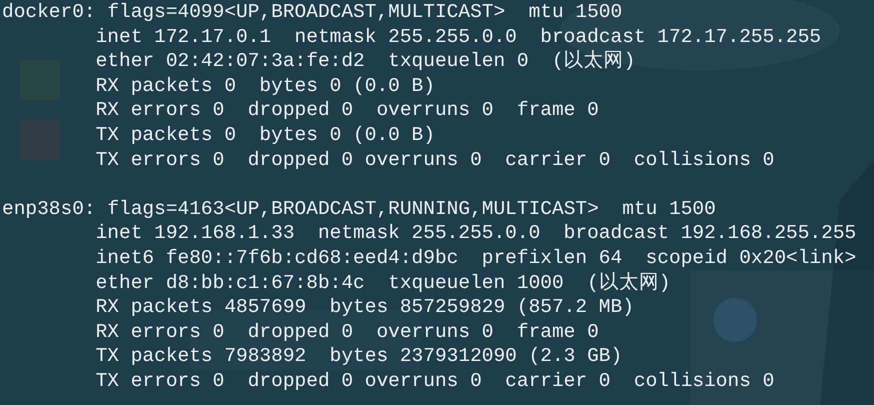  What do you see at coordinates (475, 258) in the screenshot?
I see `terminal-line: inet6 fe80::7f6b:cd68:eed4:d9bc prefixlen 64 scopeid 0x20<link>` at bounding box center [475, 258].